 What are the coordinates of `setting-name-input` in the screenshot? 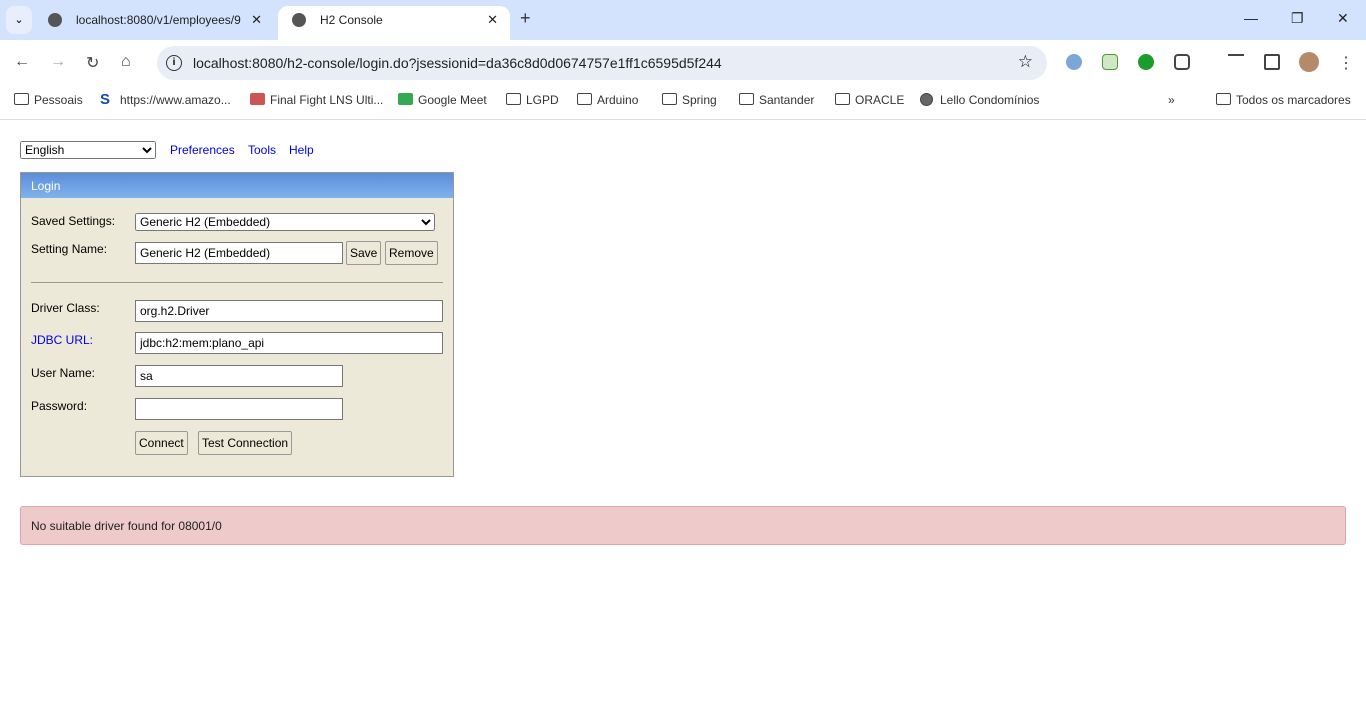 It's located at (239, 253).